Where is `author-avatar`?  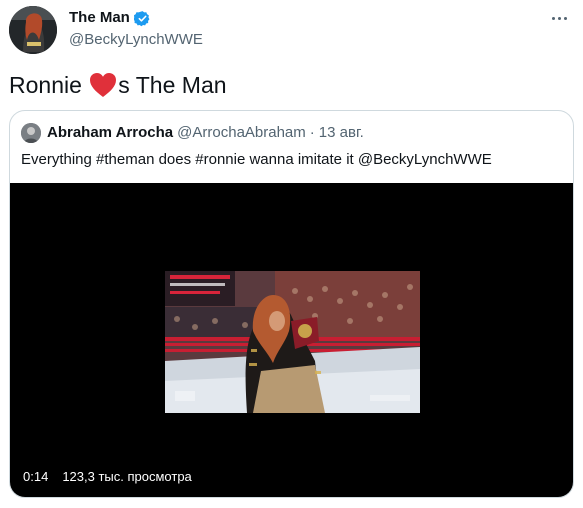 author-avatar is located at coordinates (33, 30).